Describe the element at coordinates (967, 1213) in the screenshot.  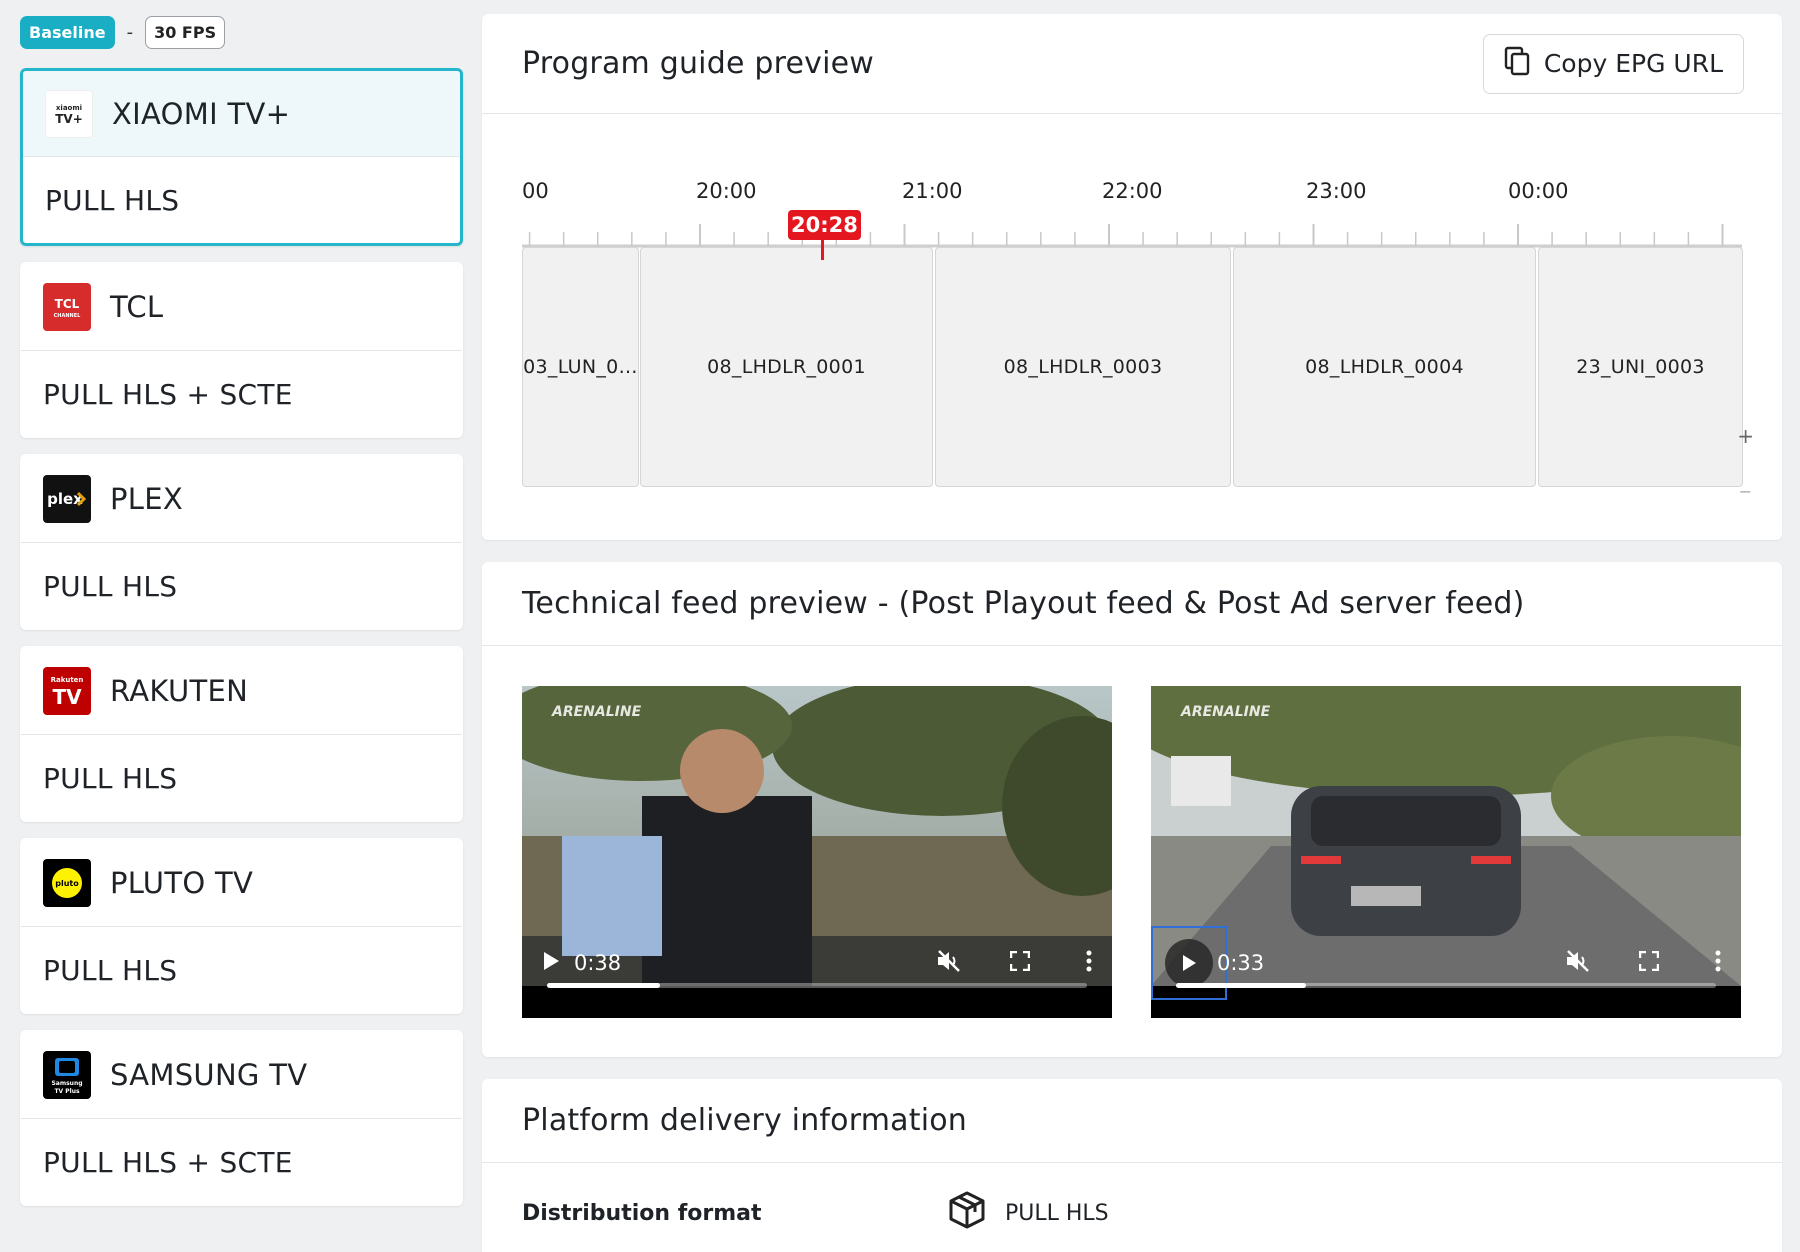
I see `package-icon` at that location.